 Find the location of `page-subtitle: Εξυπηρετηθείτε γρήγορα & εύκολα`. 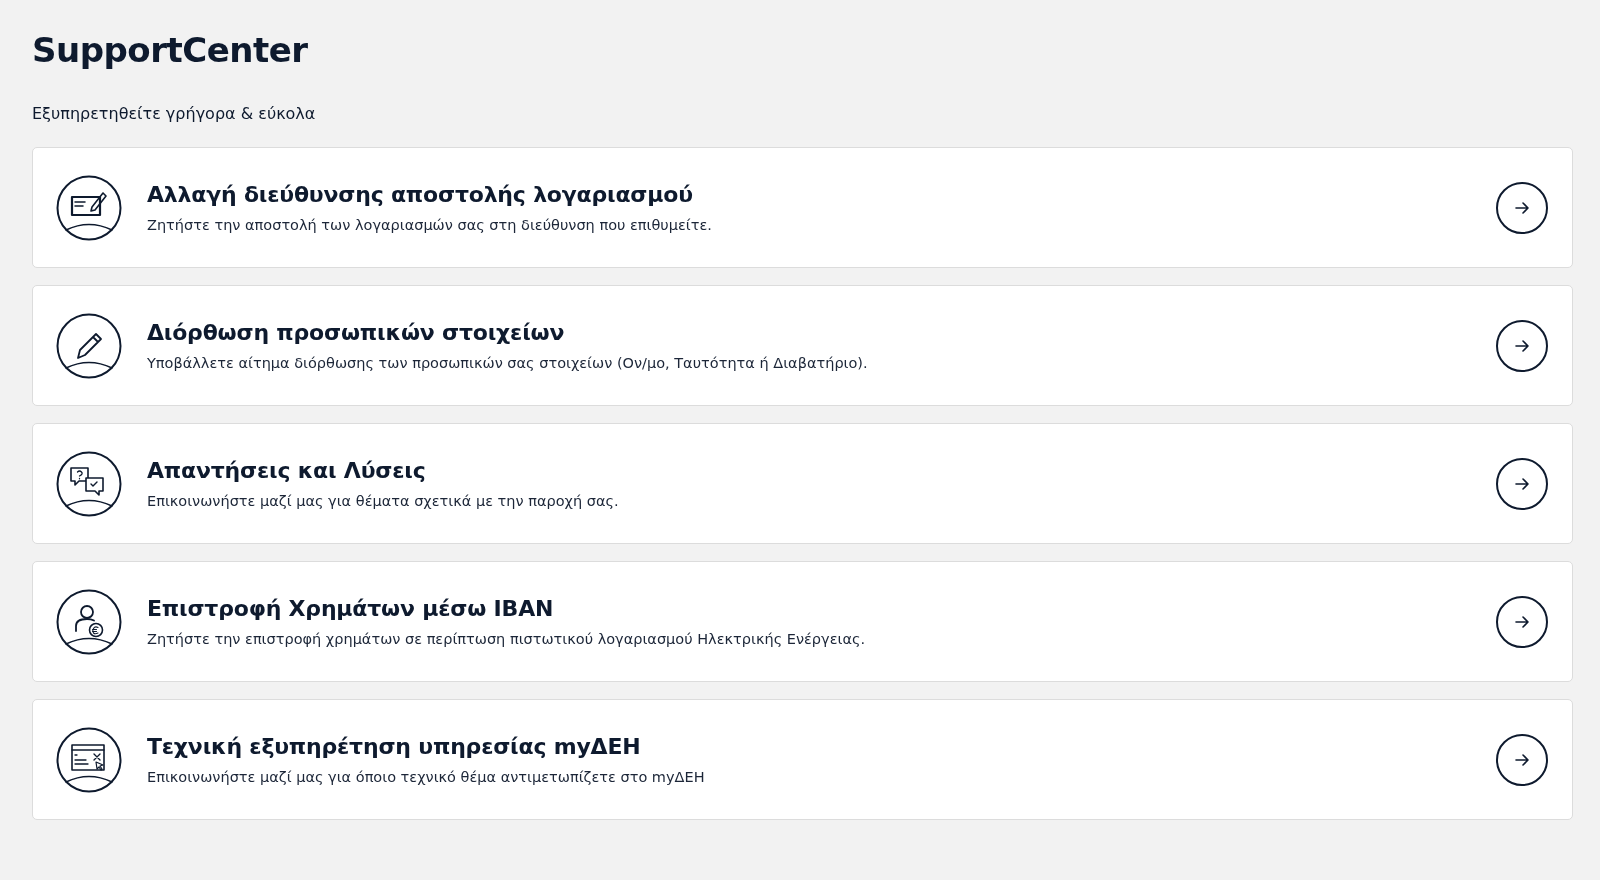

page-subtitle: Εξυπηρετηθείτε γρήγορα & εύκολα is located at coordinates (174, 114).